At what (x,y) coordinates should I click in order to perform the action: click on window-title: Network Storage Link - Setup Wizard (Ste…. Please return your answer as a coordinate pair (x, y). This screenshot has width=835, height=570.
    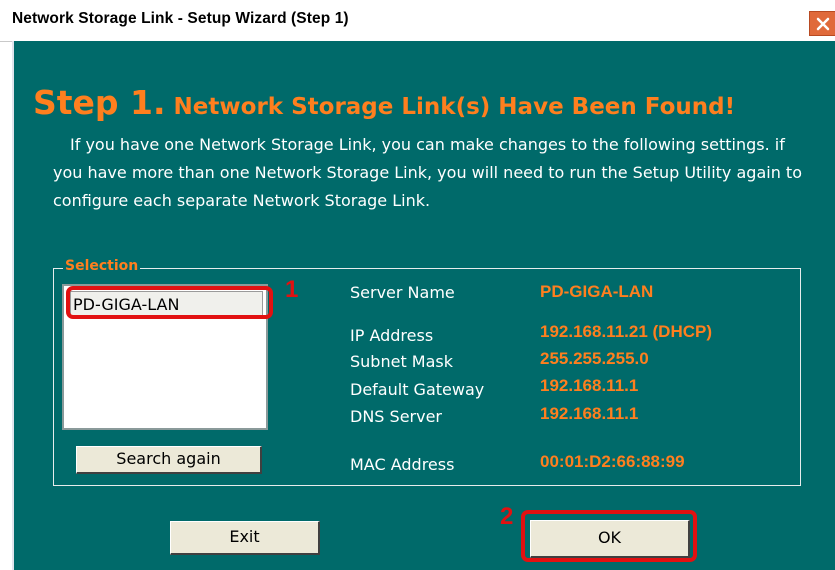
    Looking at the image, I should click on (180, 18).